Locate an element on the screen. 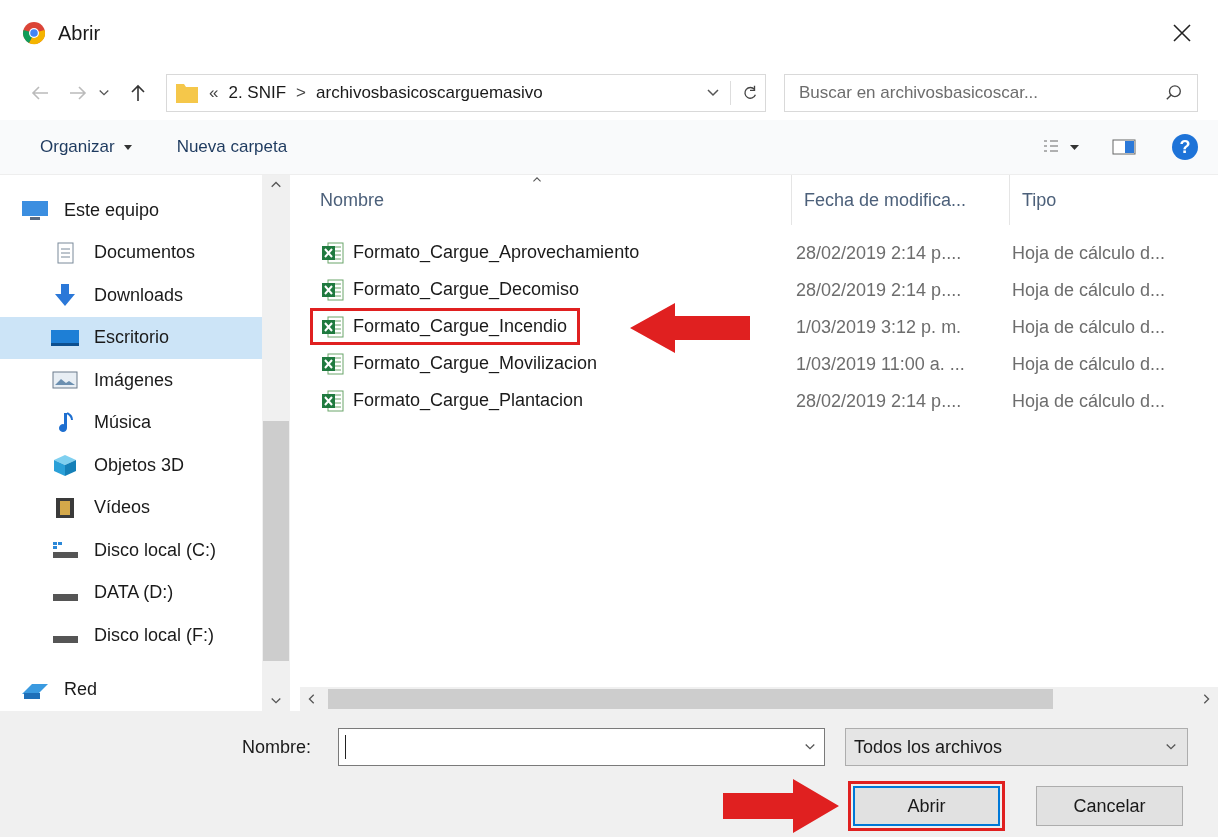 Image resolution: width=1218 pixels, height=837 pixels. table-cell-text: 1/03/2019 3:12 p. m. is located at coordinates (879, 327).